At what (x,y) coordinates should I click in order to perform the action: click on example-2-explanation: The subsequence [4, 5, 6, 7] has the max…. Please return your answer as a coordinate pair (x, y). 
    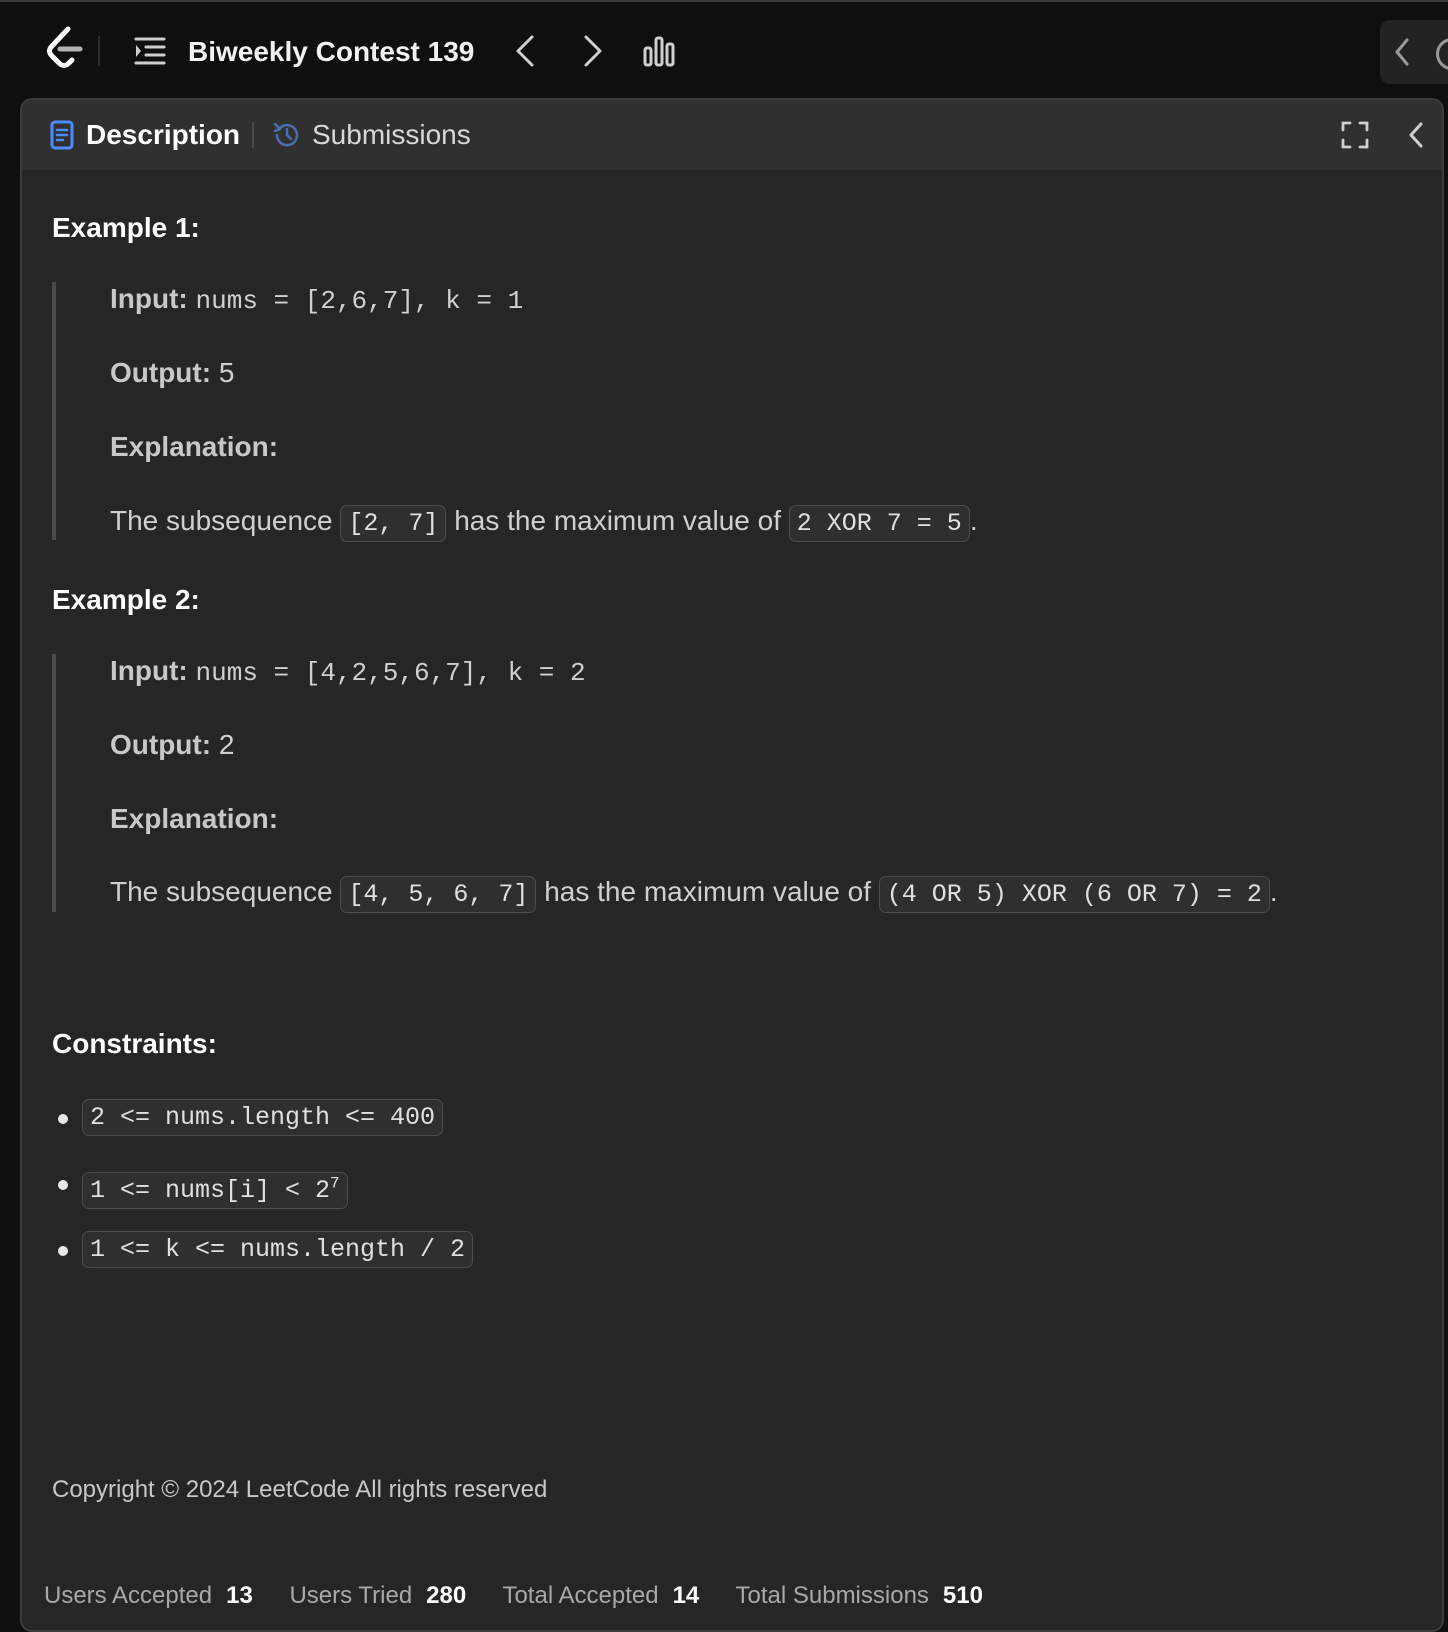
    Looking at the image, I should click on (694, 893).